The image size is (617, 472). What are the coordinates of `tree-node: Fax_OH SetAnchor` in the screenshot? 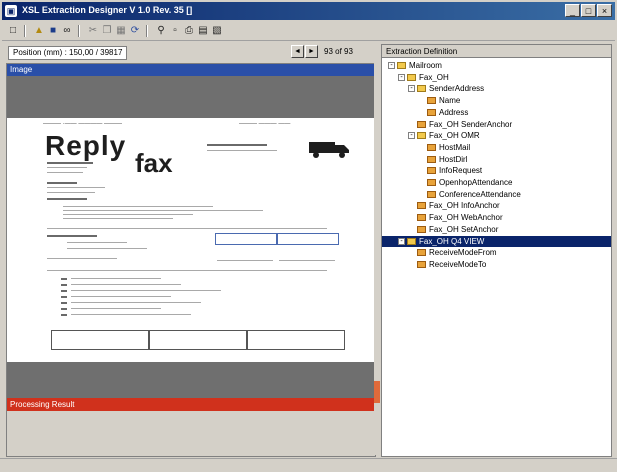 It's located at (496, 229).